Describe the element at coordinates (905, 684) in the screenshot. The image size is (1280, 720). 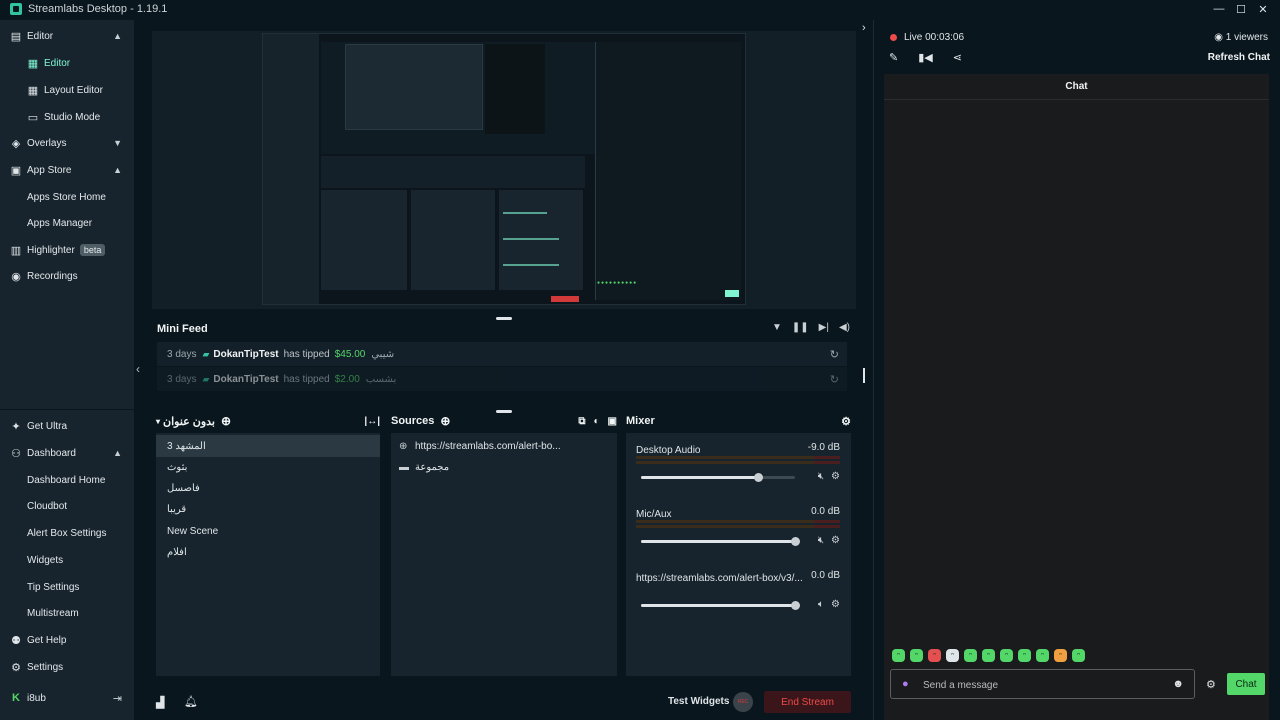
I see `microphone-icon: ●` at that location.